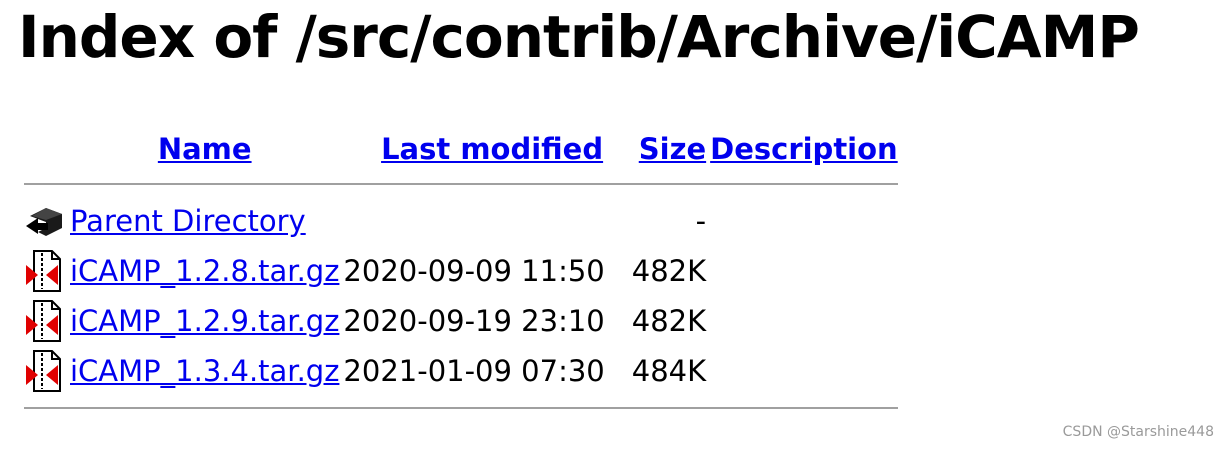 This screenshot has height=450, width=1228. What do you see at coordinates (188, 221) in the screenshot?
I see `parent-directory-link: Parent Directory` at bounding box center [188, 221].